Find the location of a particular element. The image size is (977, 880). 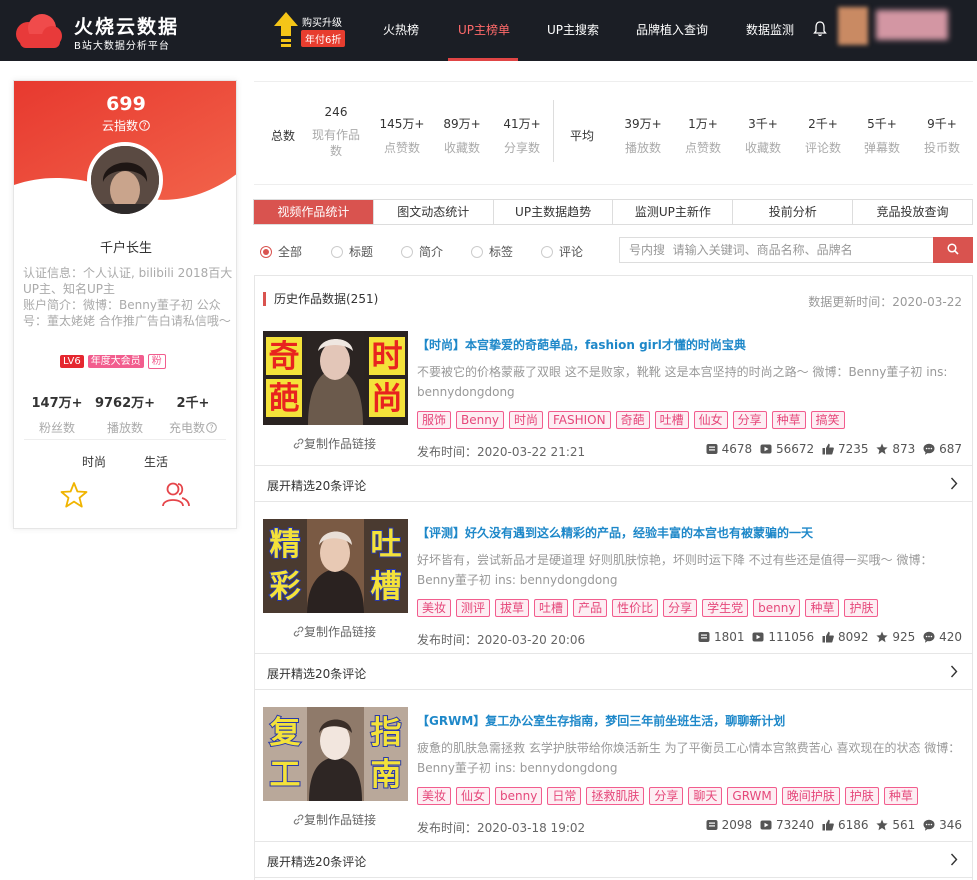

tab-dynamic-stats: 图文动态统计 is located at coordinates (434, 212).